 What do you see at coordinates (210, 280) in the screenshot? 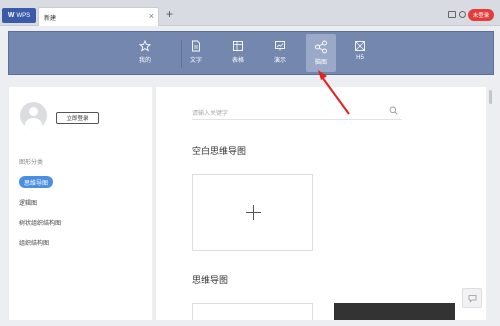
I see `section-title-templates: 思维导图` at bounding box center [210, 280].